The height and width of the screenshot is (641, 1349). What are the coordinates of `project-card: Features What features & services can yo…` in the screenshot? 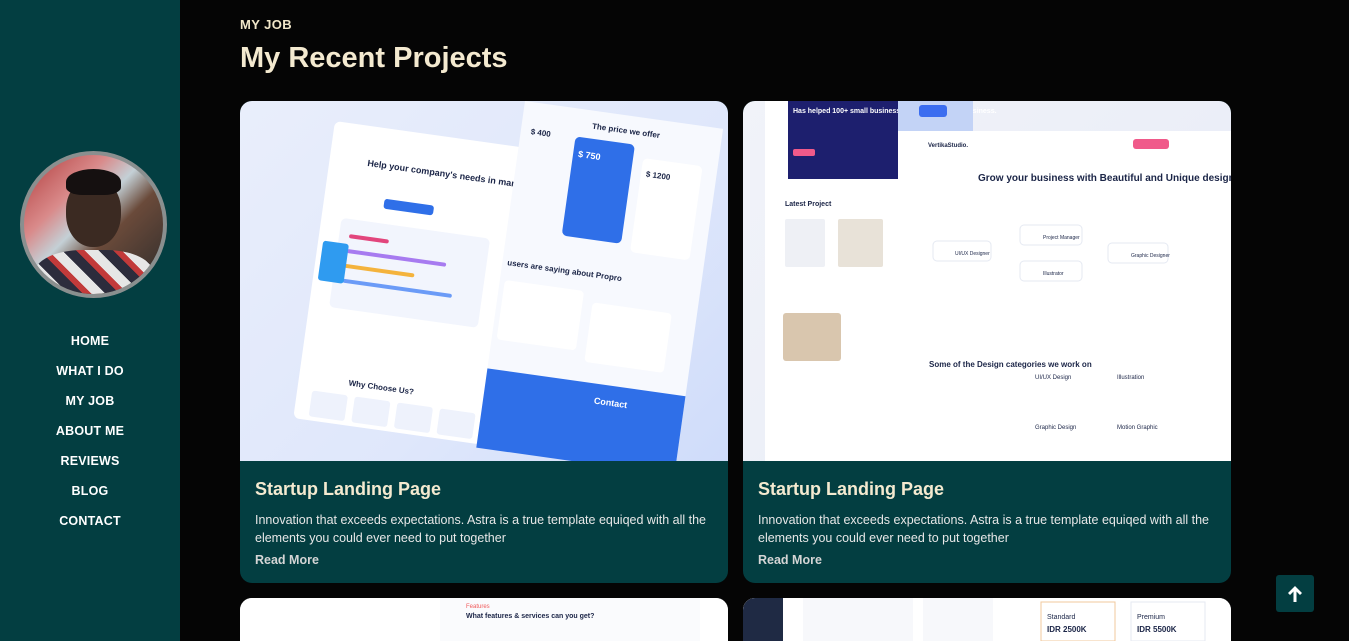 It's located at (484, 619).